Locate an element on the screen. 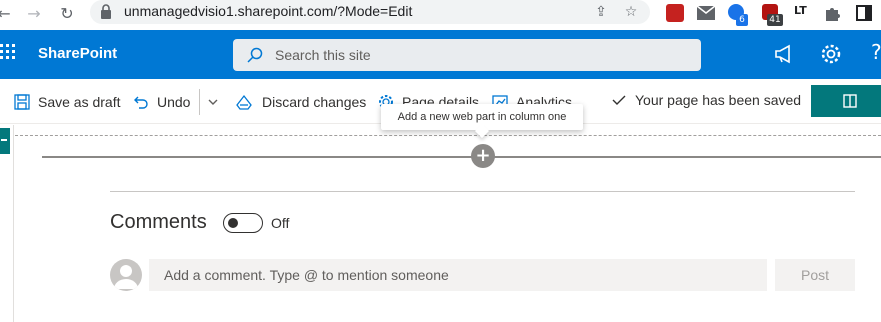 This screenshot has height=322, width=881. discard-changes-button: Discard changes is located at coordinates (301, 102).